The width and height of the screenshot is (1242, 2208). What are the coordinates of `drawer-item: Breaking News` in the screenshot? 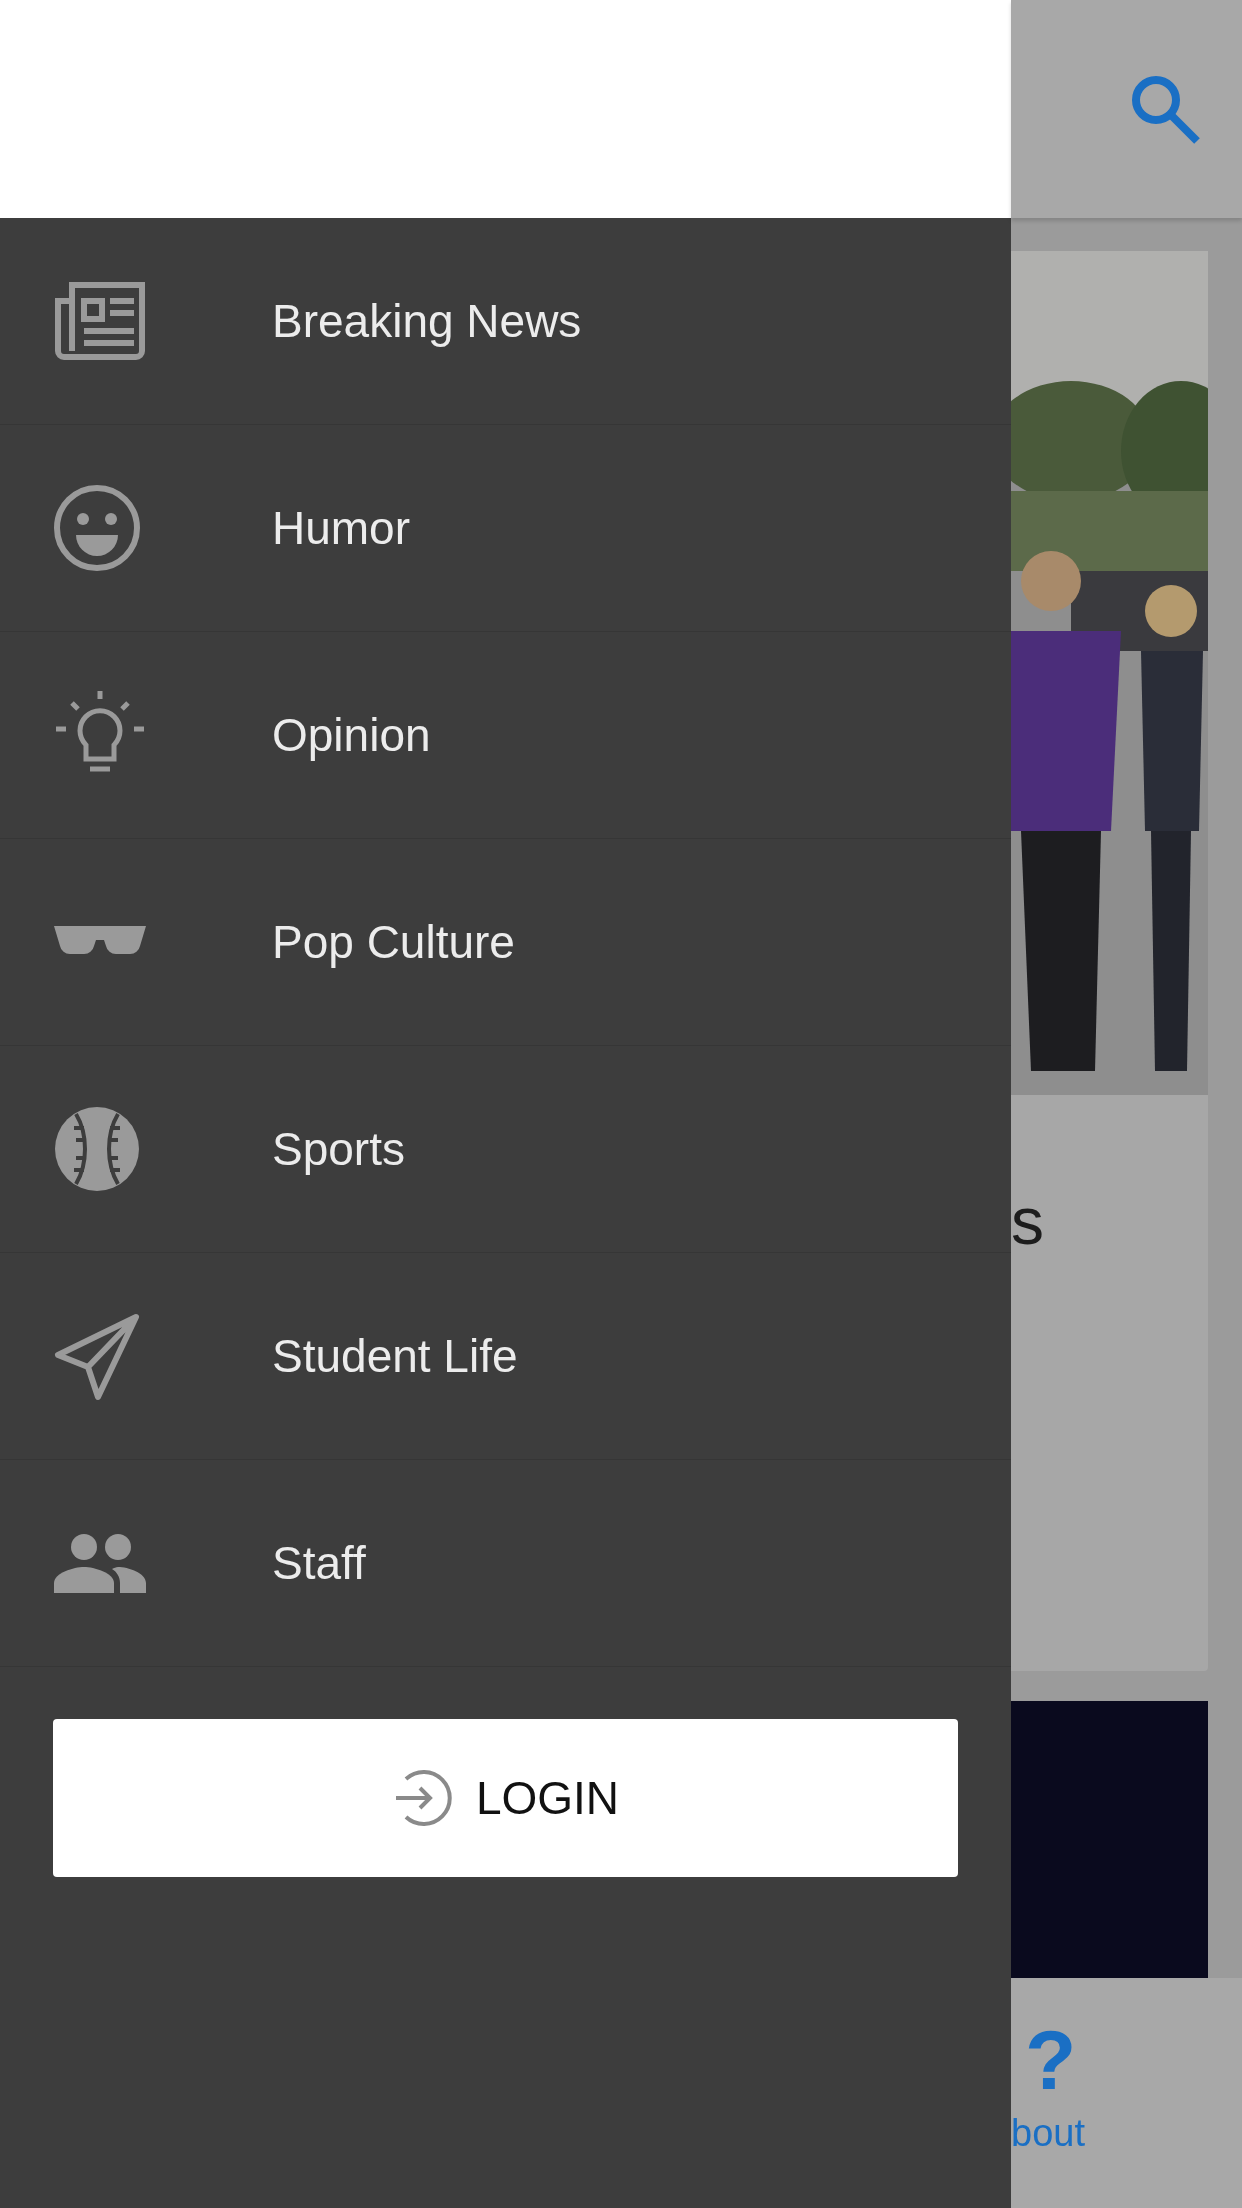 It's located at (505, 321).